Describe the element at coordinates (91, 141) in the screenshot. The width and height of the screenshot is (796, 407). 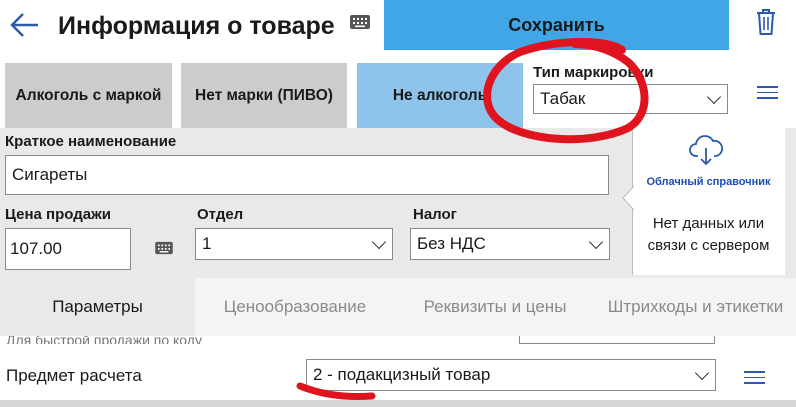
I see `short-name-label: Краткое наименование` at that location.